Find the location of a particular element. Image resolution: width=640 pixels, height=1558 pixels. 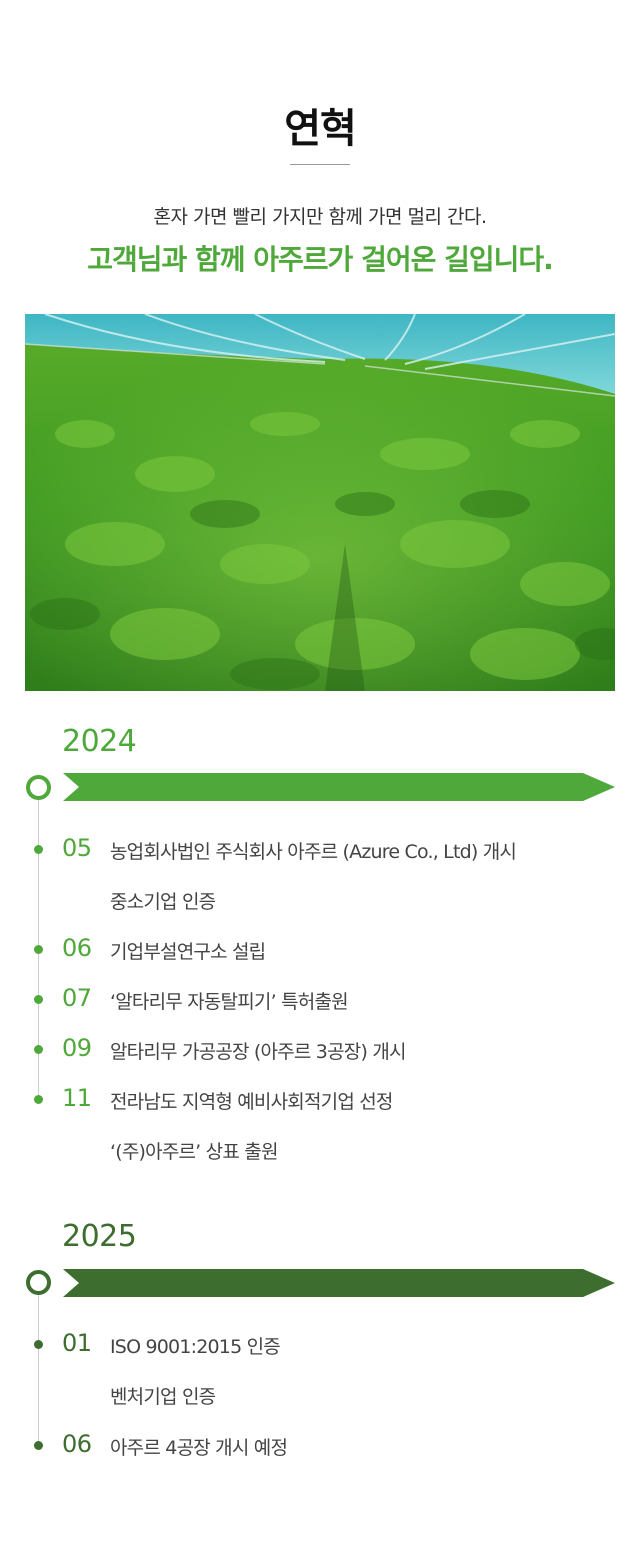

timeline-event: 07 ‘알타리무 자동탈피기’ 특허출원 is located at coordinates (320, 1000).